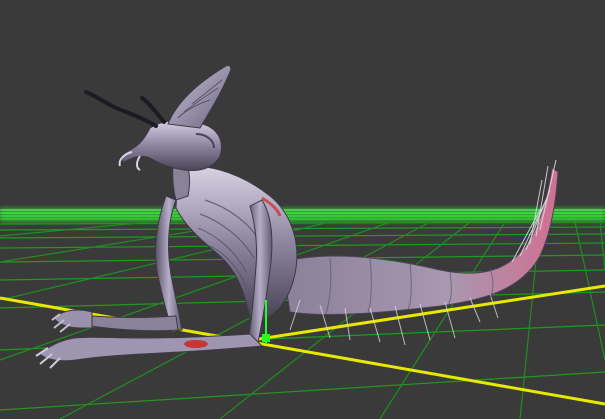 This screenshot has height=419, width=605. Describe the element at coordinates (266, 338) in the screenshot. I see `gizmo-center` at that location.